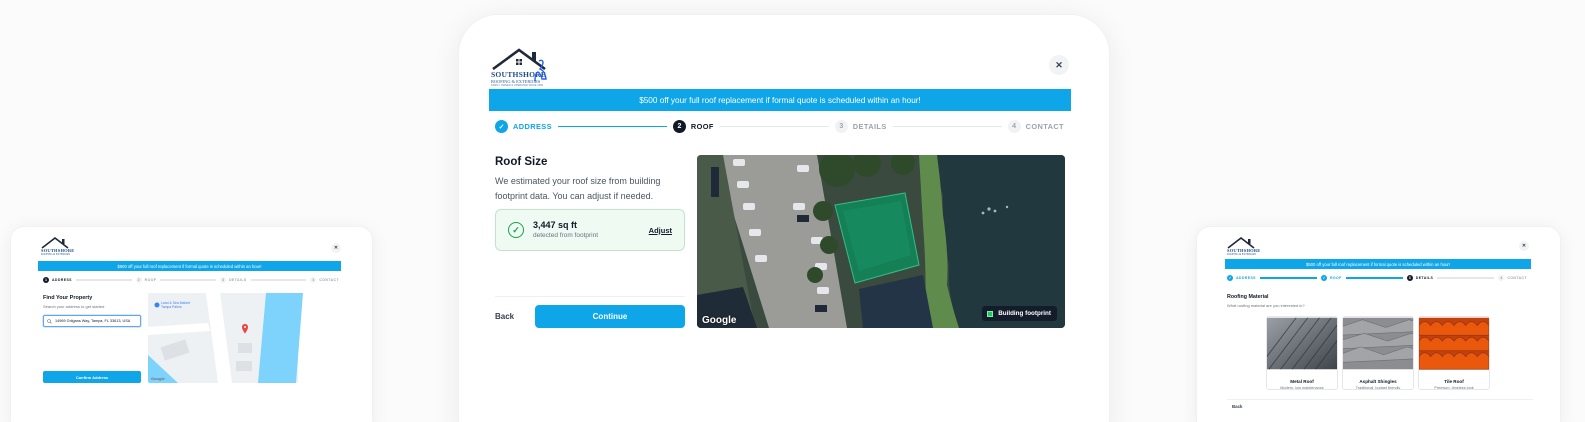  I want to click on step-address: ✓ ADDRESS, so click(1241, 278).